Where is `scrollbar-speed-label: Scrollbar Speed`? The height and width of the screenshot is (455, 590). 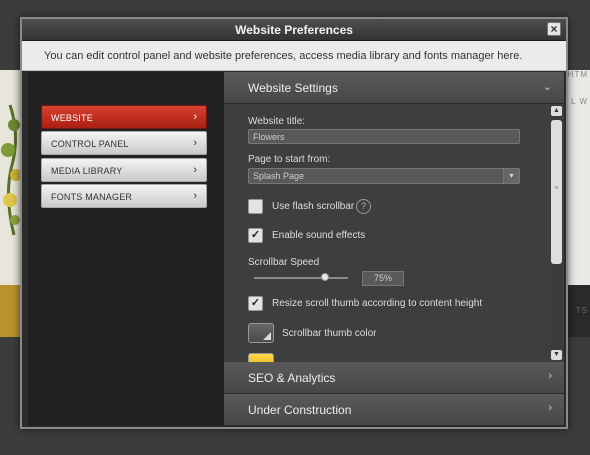 scrollbar-speed-label: Scrollbar Speed is located at coordinates (284, 262).